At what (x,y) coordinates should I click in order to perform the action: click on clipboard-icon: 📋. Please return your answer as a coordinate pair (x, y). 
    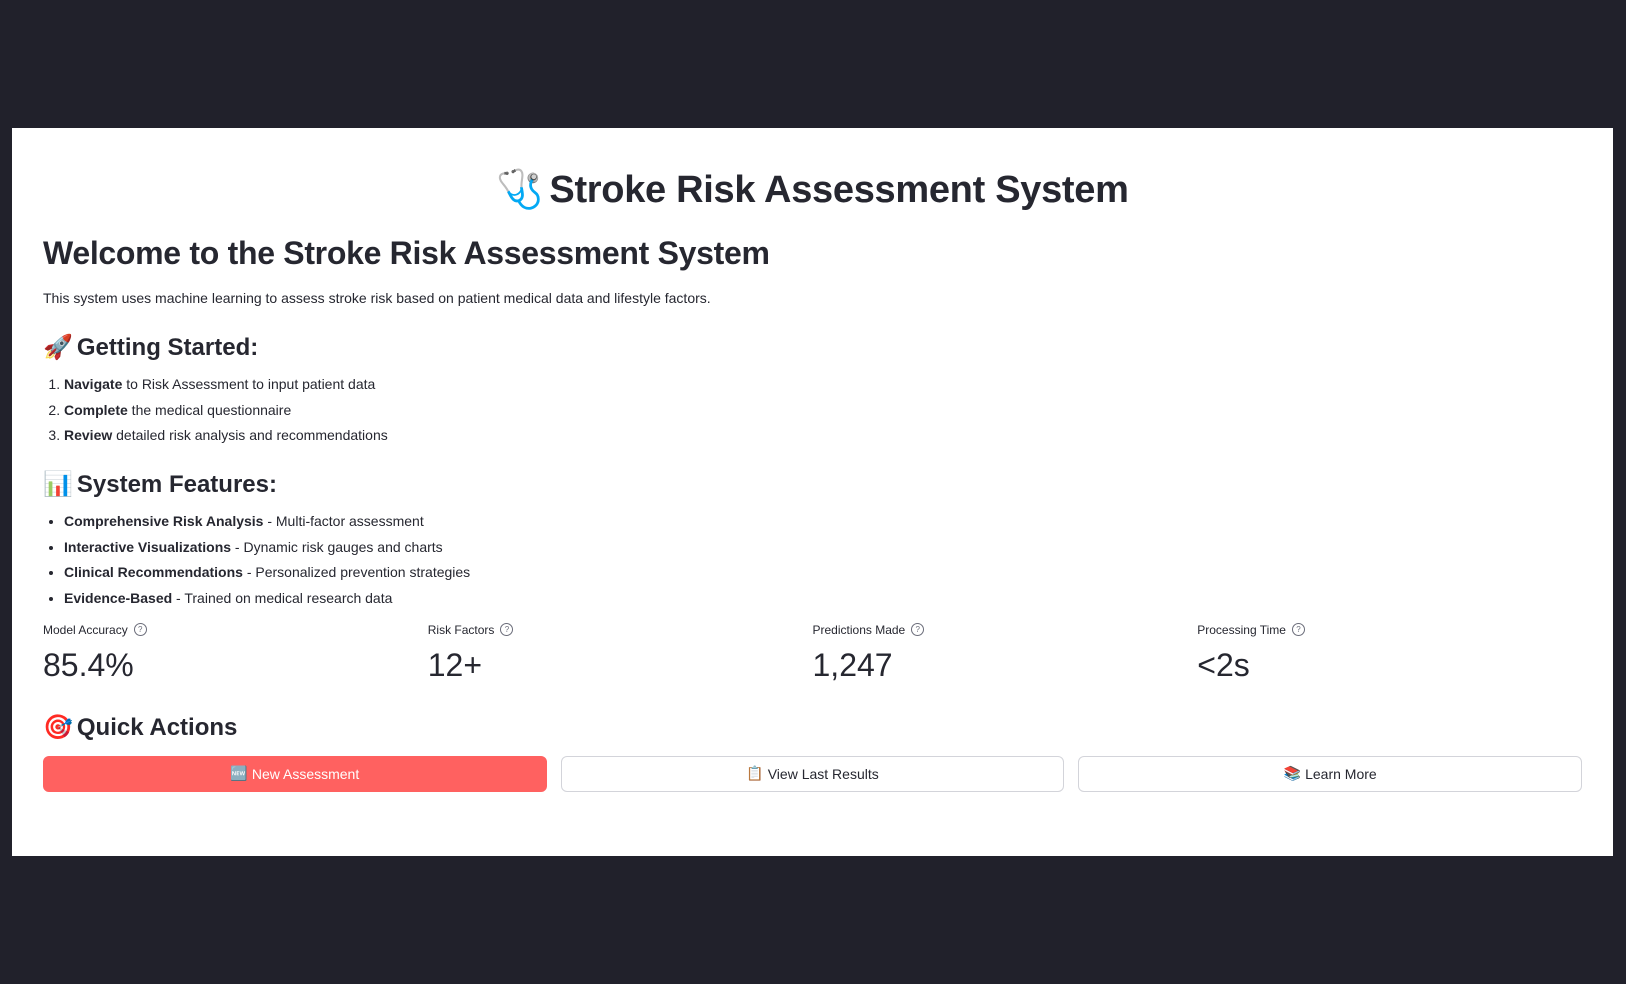
    Looking at the image, I should click on (755, 773).